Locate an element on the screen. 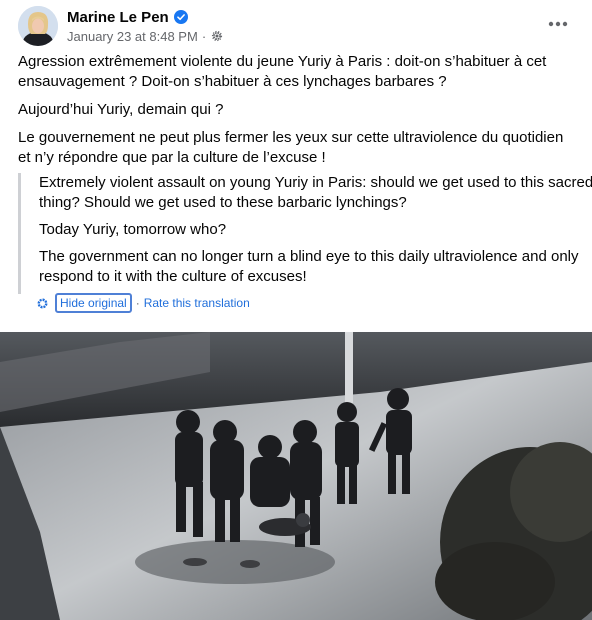  post-header: Marine Le Pen January 23 at 8:48 PM · is located at coordinates (120, 26).